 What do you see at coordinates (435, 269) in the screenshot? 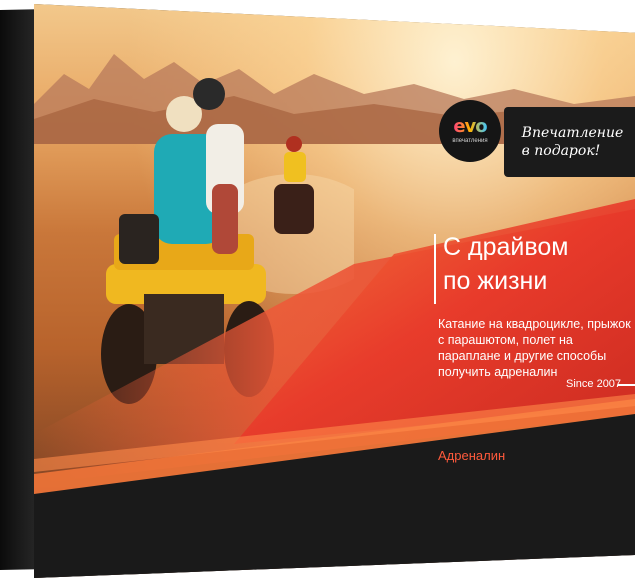
I see `headline-accent-bar` at bounding box center [435, 269].